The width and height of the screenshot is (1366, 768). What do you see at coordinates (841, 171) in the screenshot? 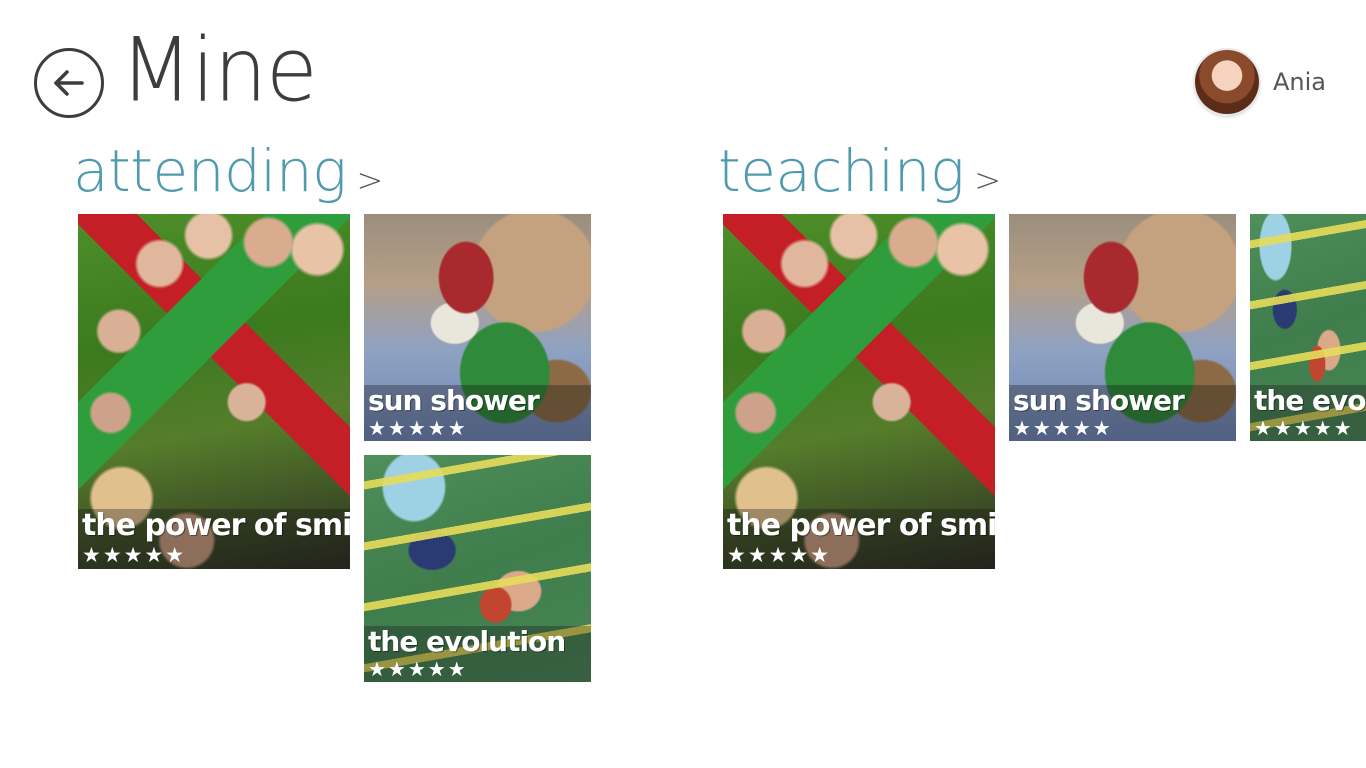
I see `section-title: teaching` at bounding box center [841, 171].